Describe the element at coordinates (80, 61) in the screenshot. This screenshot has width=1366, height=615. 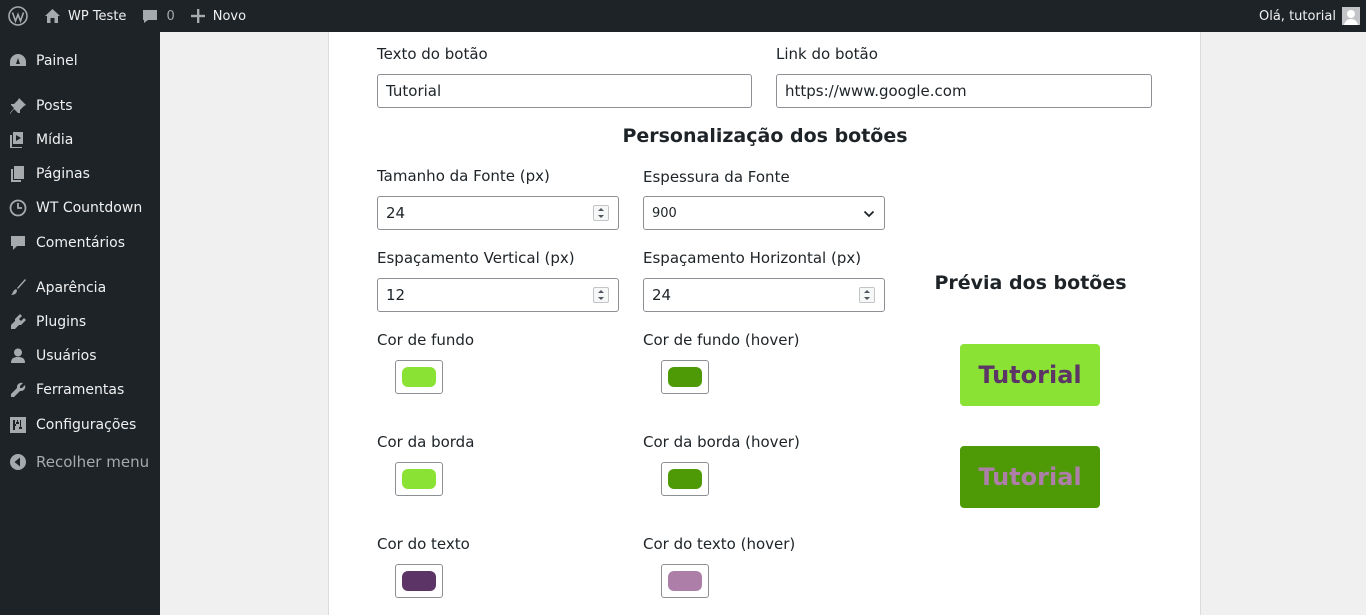
I see `sidebar-item-painel: Painel` at that location.